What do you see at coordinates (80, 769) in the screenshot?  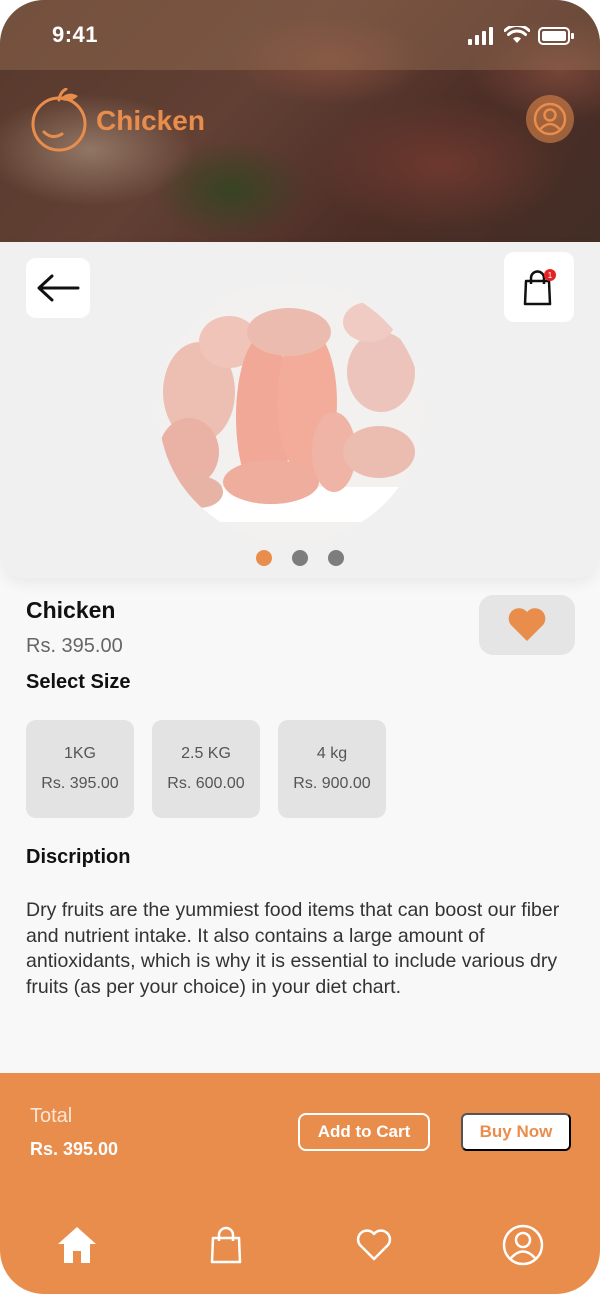 I see `size-option: 1KG Rs. 395.00` at bounding box center [80, 769].